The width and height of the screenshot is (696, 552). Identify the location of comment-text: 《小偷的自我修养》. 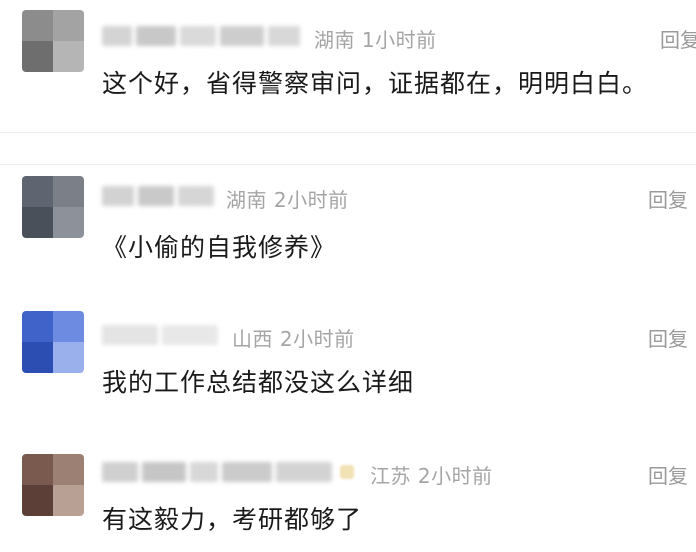
(219, 247).